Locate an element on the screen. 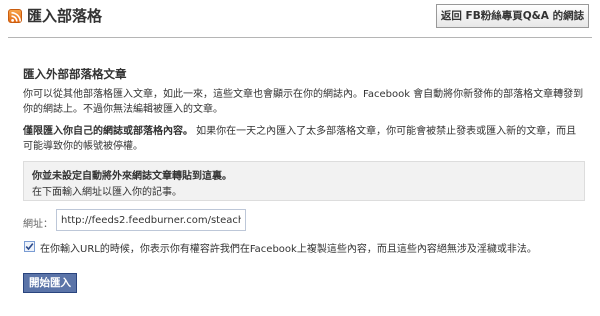  url-label: 網址： is located at coordinates (38, 224).